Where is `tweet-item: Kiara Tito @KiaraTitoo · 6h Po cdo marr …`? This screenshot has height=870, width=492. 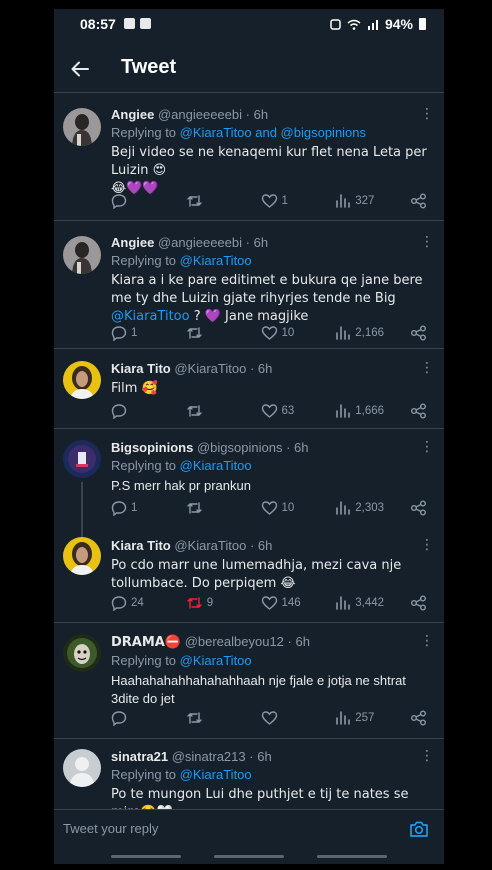 tweet-item: Kiara Tito @KiaraTitoo · 6h Po cdo marr … is located at coordinates (249, 575).